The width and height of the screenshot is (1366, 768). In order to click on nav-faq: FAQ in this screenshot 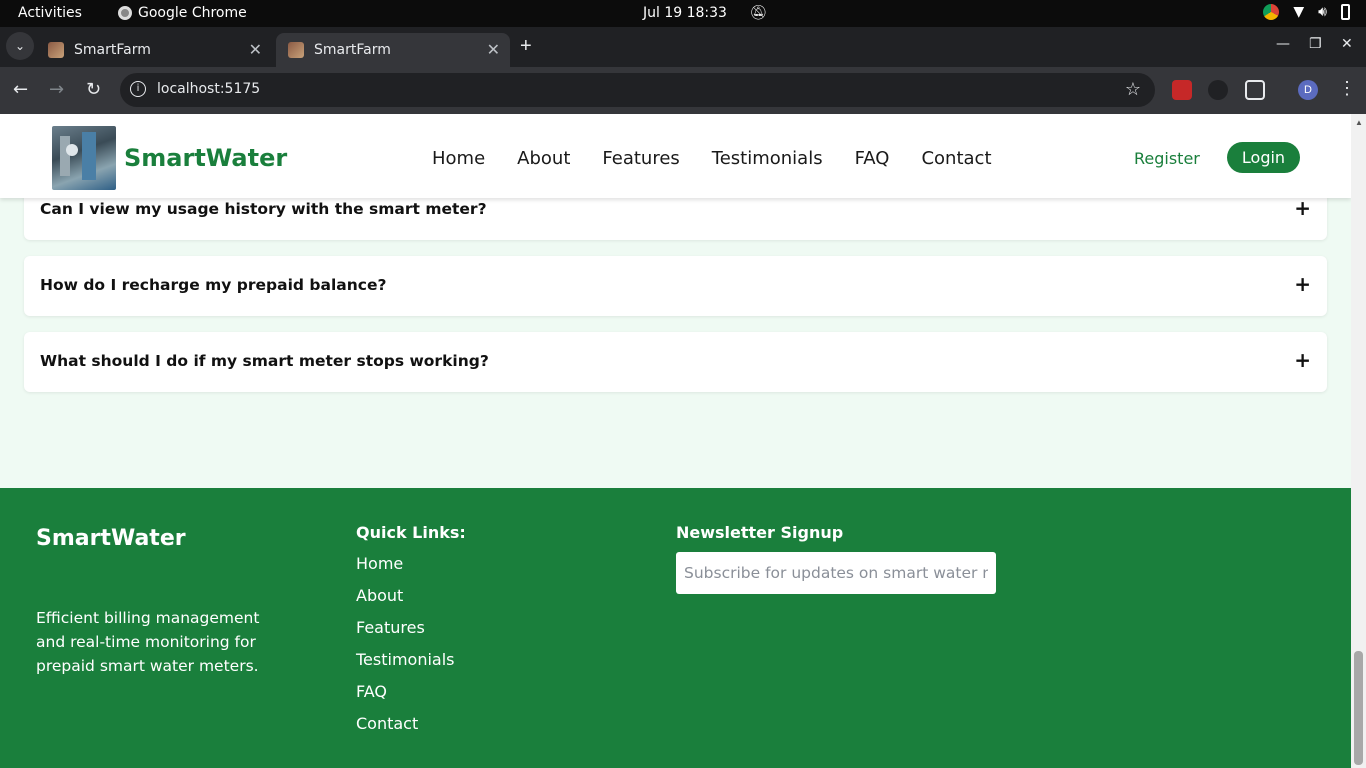, I will do `click(872, 158)`.